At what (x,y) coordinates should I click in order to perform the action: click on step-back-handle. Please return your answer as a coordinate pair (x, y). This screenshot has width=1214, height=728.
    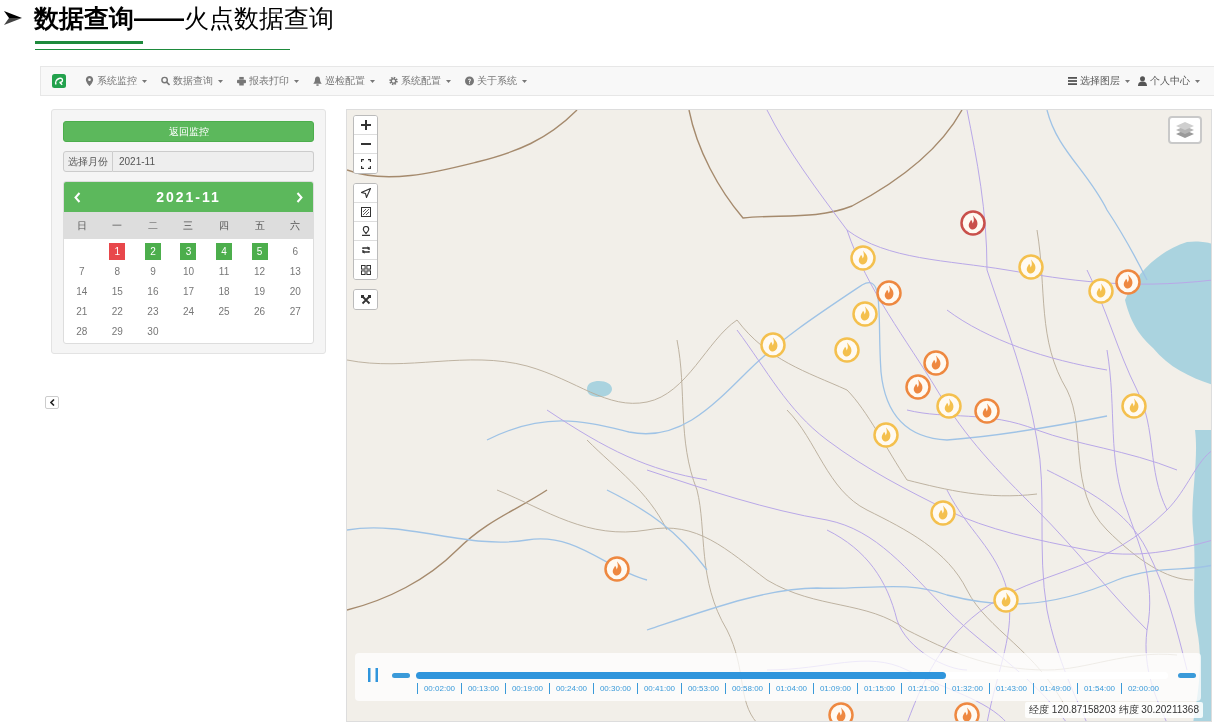
    Looking at the image, I should click on (401, 675).